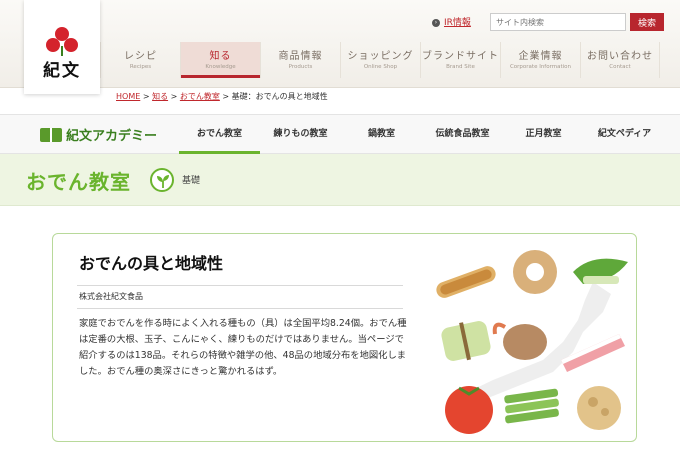 The width and height of the screenshot is (680, 461). What do you see at coordinates (62, 71) in the screenshot?
I see `logo-text: 紀文` at bounding box center [62, 71].